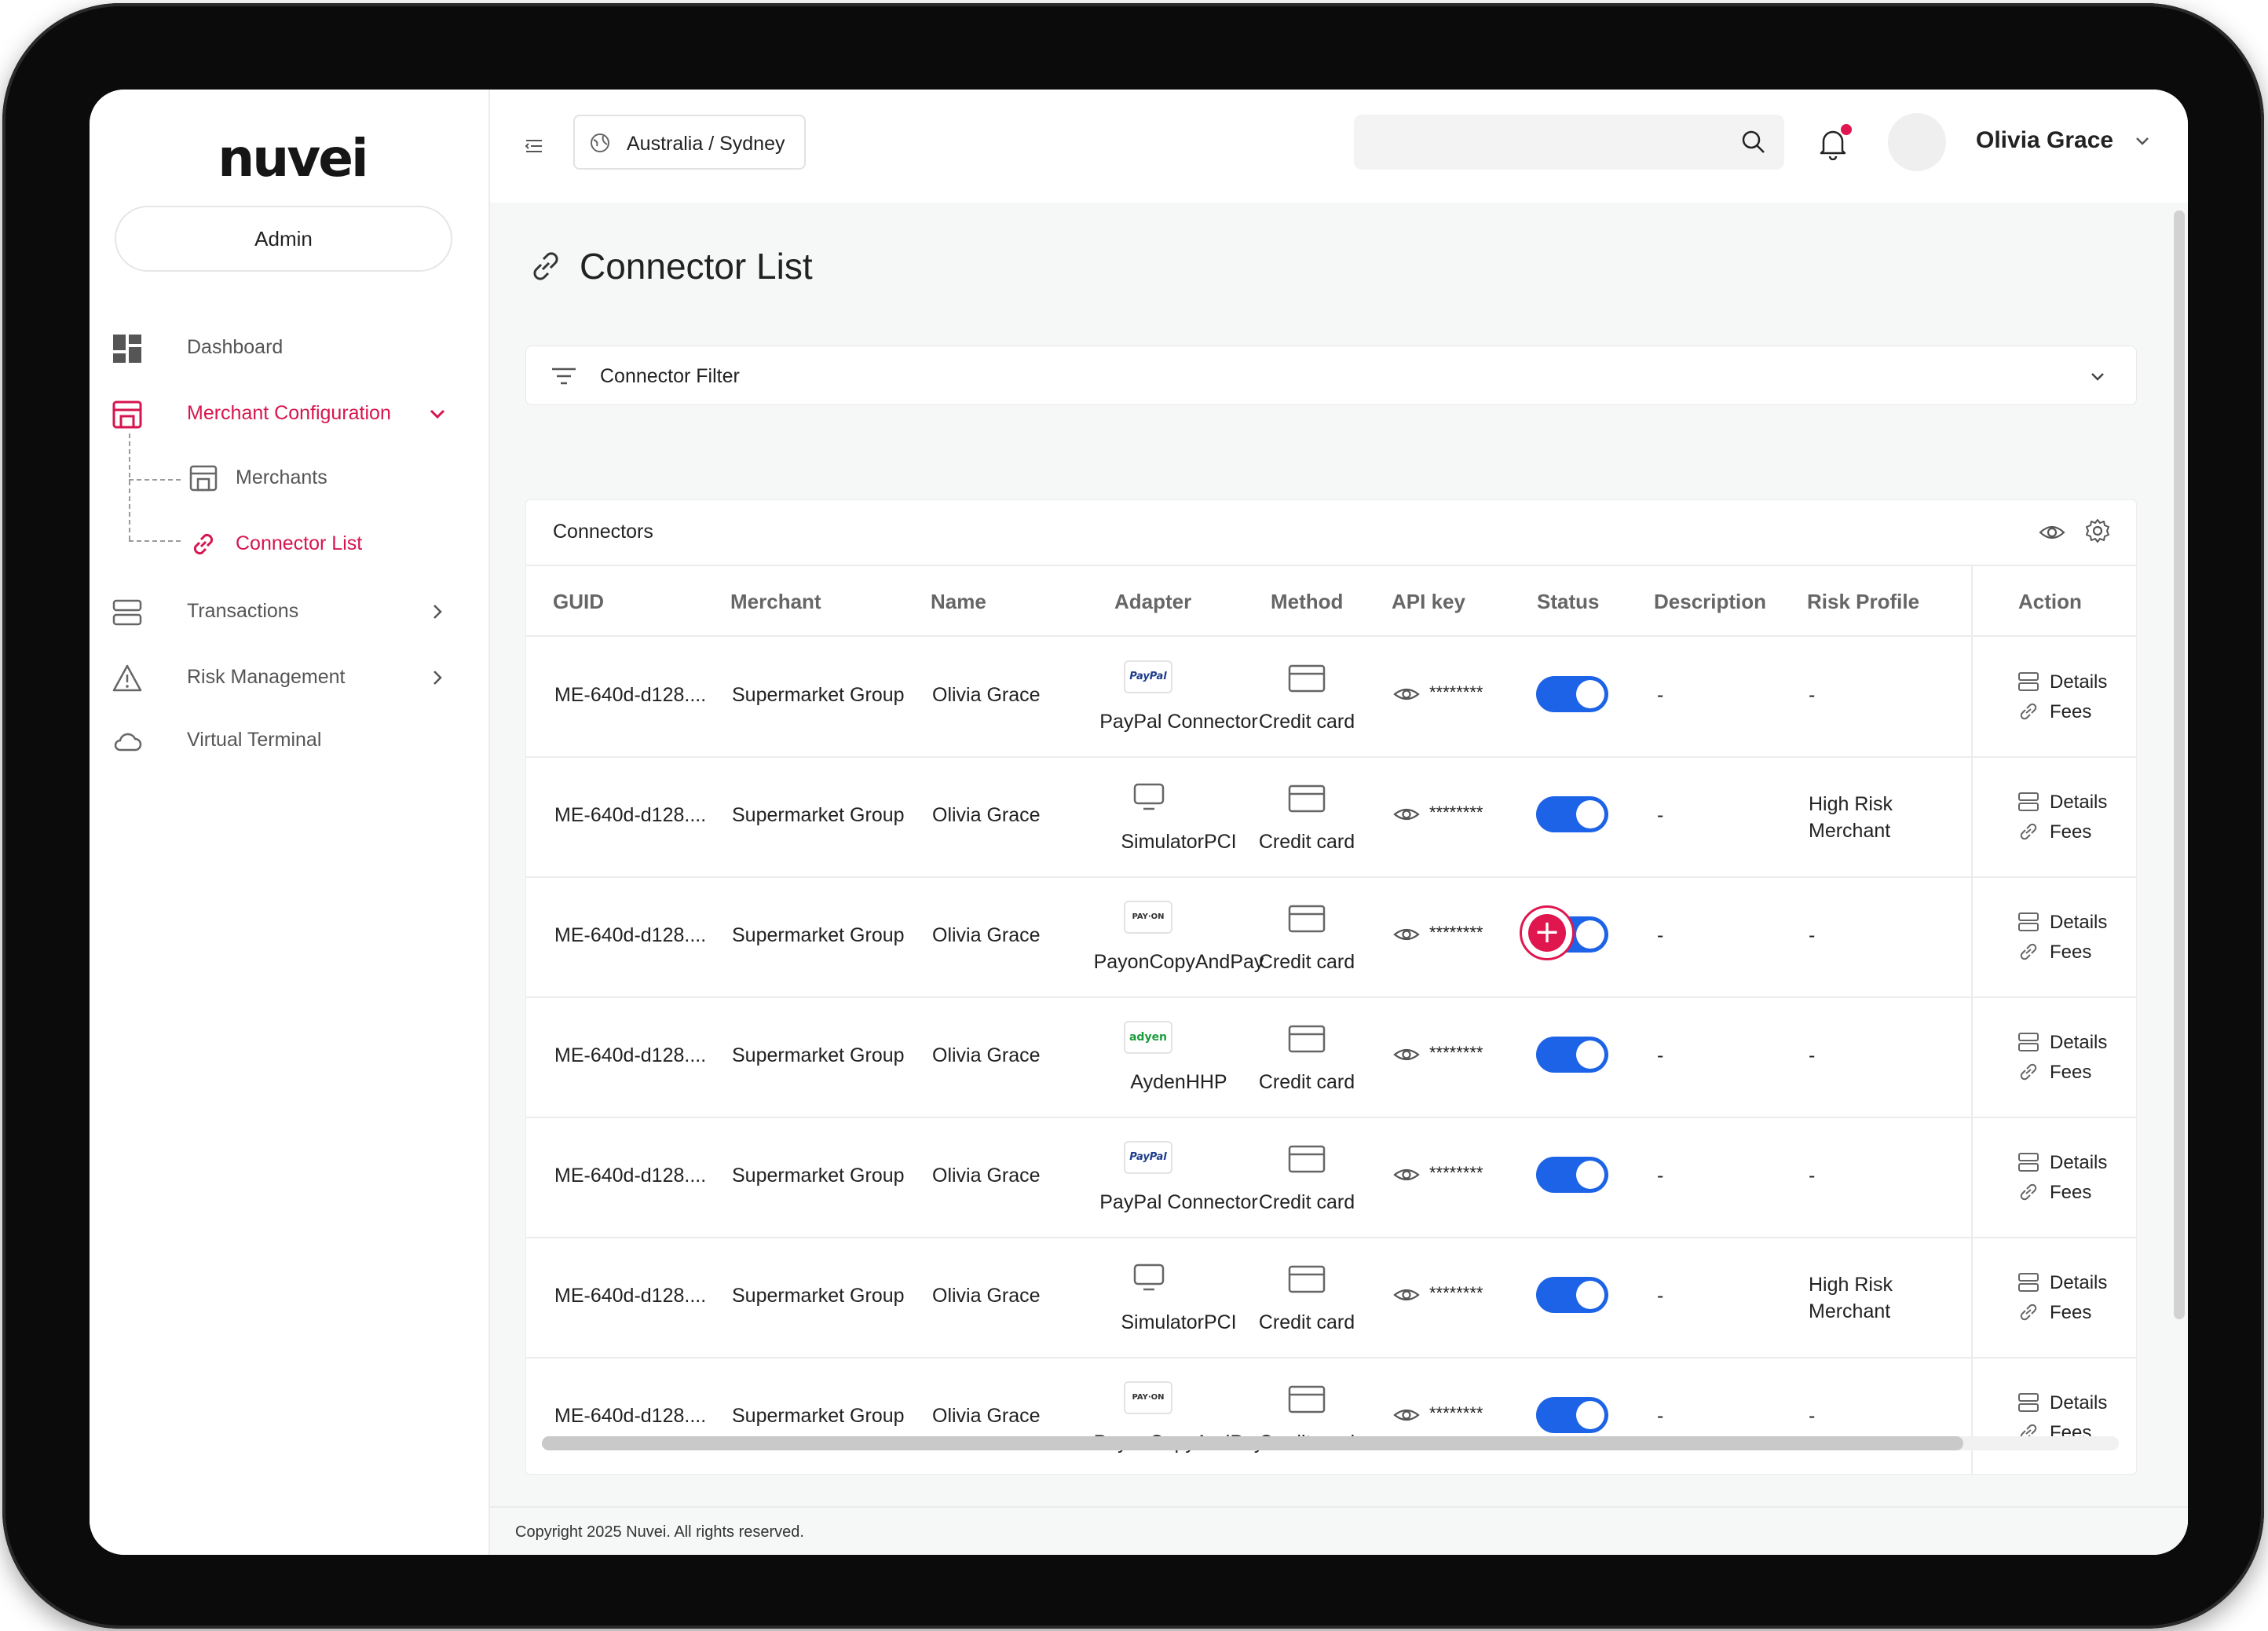 The height and width of the screenshot is (1631, 2268). I want to click on sidebar-item-merchants: Merchants, so click(289, 478).